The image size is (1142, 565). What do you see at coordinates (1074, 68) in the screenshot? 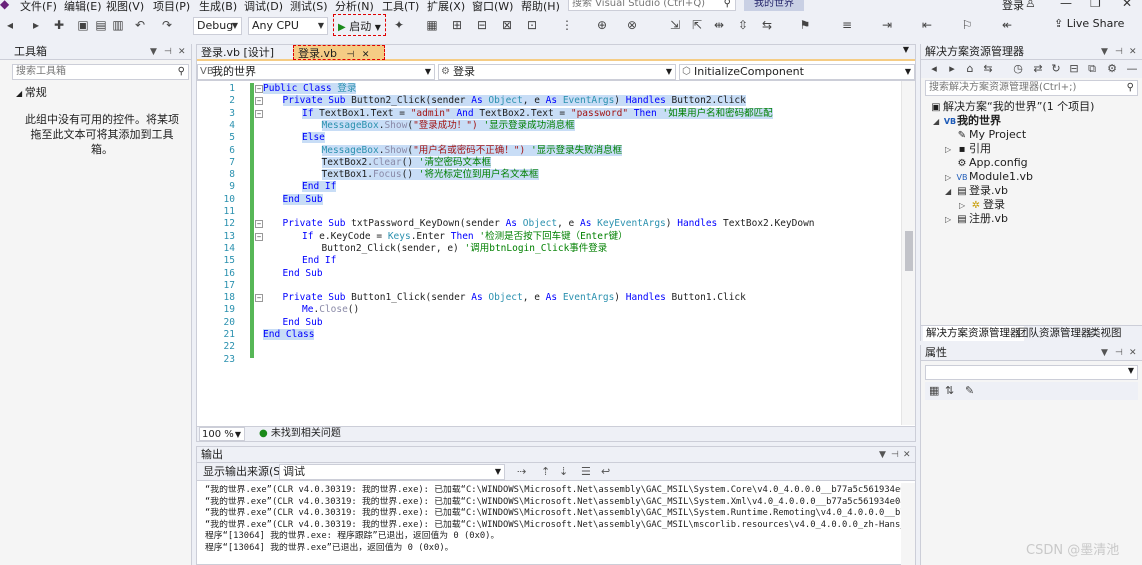
I see `collapse-all-icon: ⊟` at bounding box center [1074, 68].